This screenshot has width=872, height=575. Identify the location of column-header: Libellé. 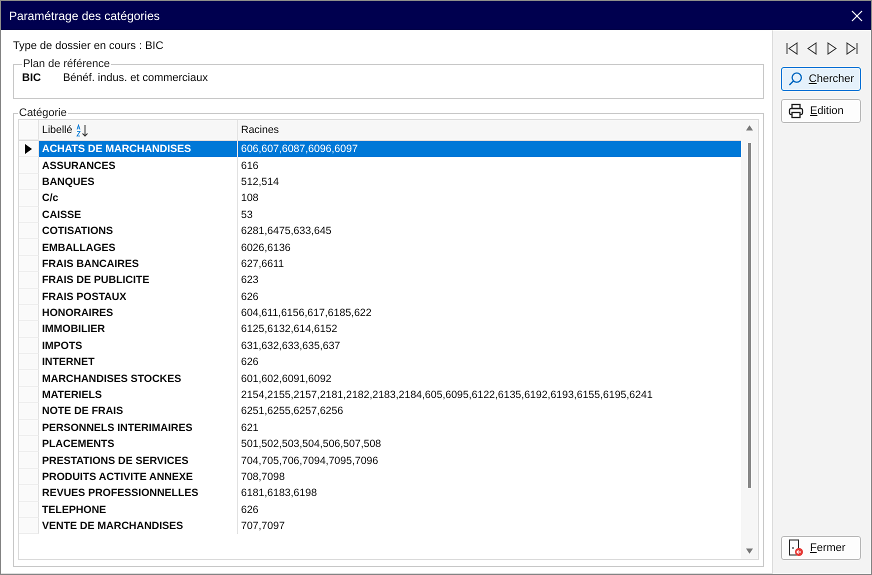
(138, 130).